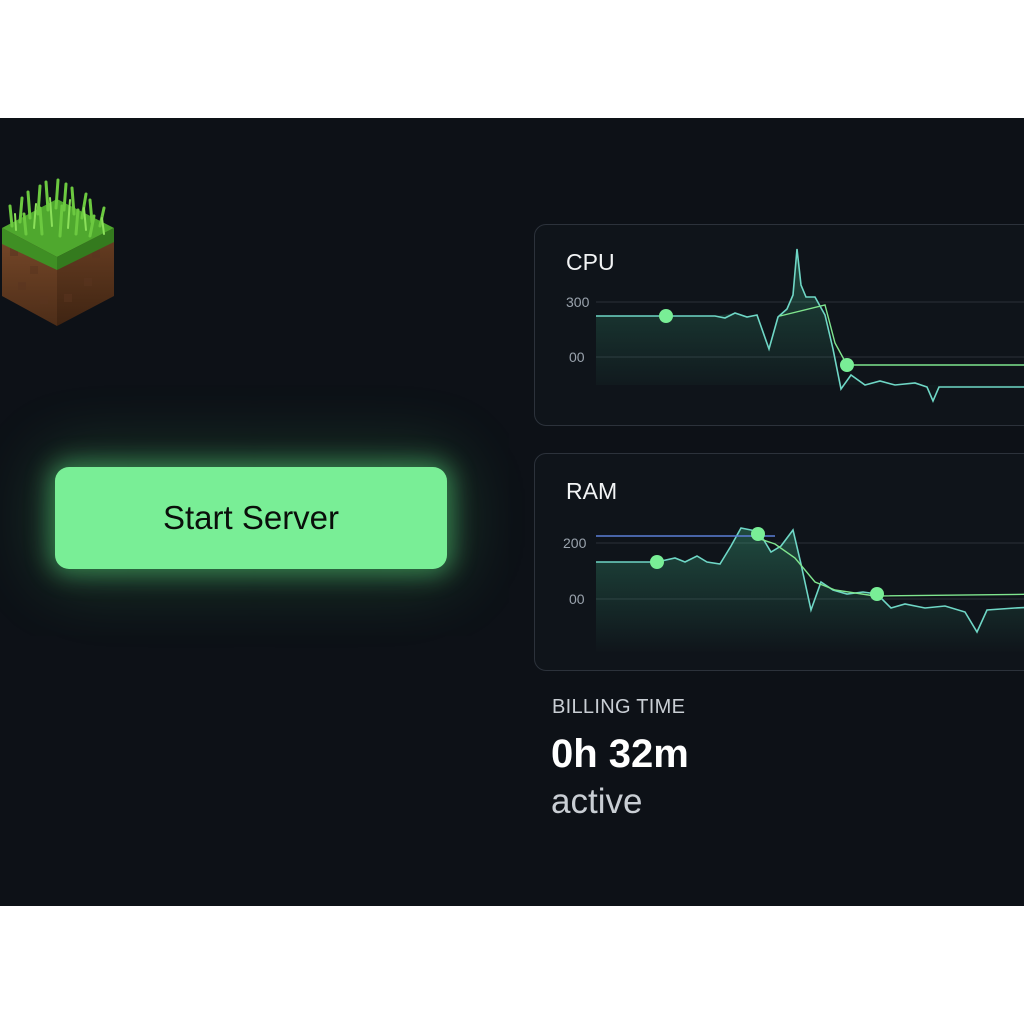 The height and width of the screenshot is (1024, 1024). Describe the element at coordinates (577, 599) in the screenshot. I see `ram-tick-00: 00` at that location.